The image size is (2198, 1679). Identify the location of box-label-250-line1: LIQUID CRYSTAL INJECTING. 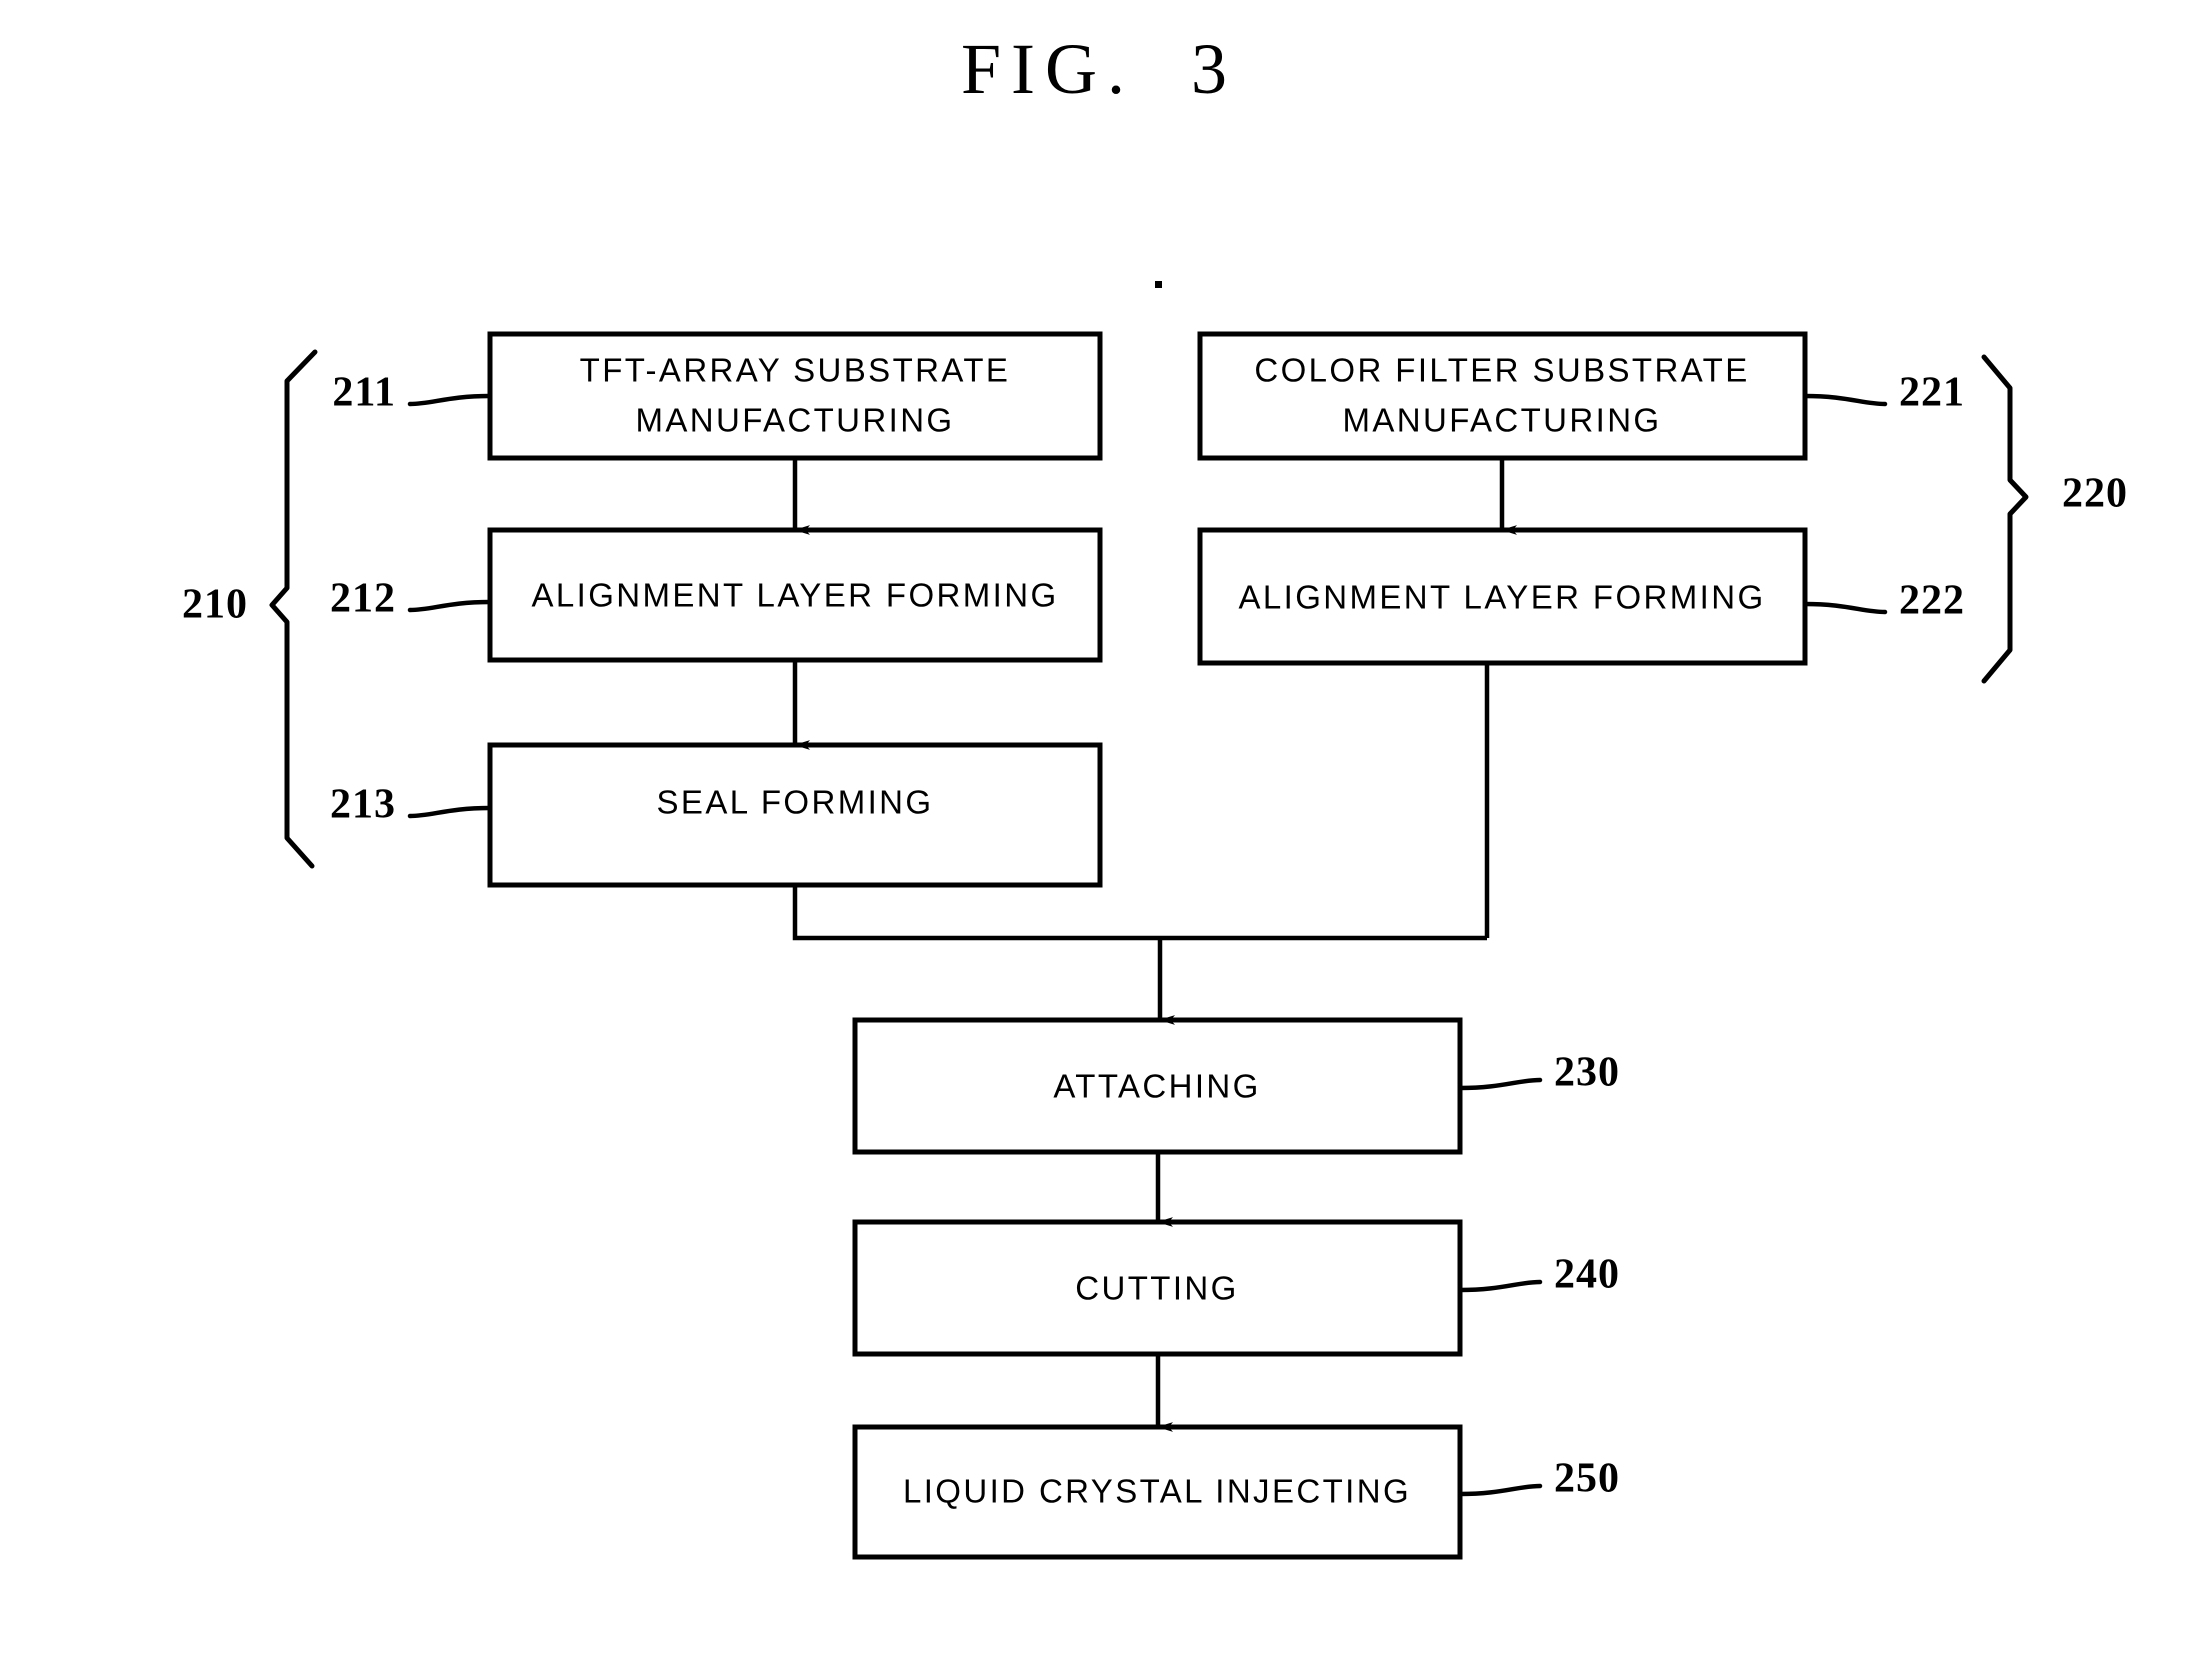
(1157, 1491).